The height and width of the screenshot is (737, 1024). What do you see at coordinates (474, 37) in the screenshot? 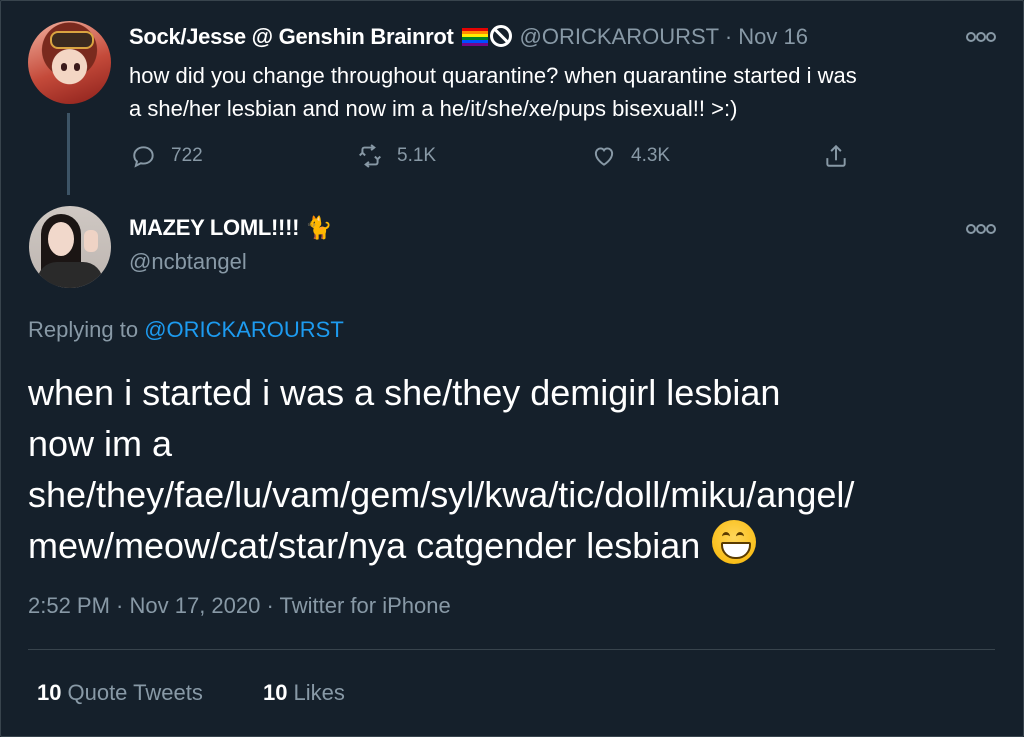
I see `rainbow-flag-icon` at bounding box center [474, 37].